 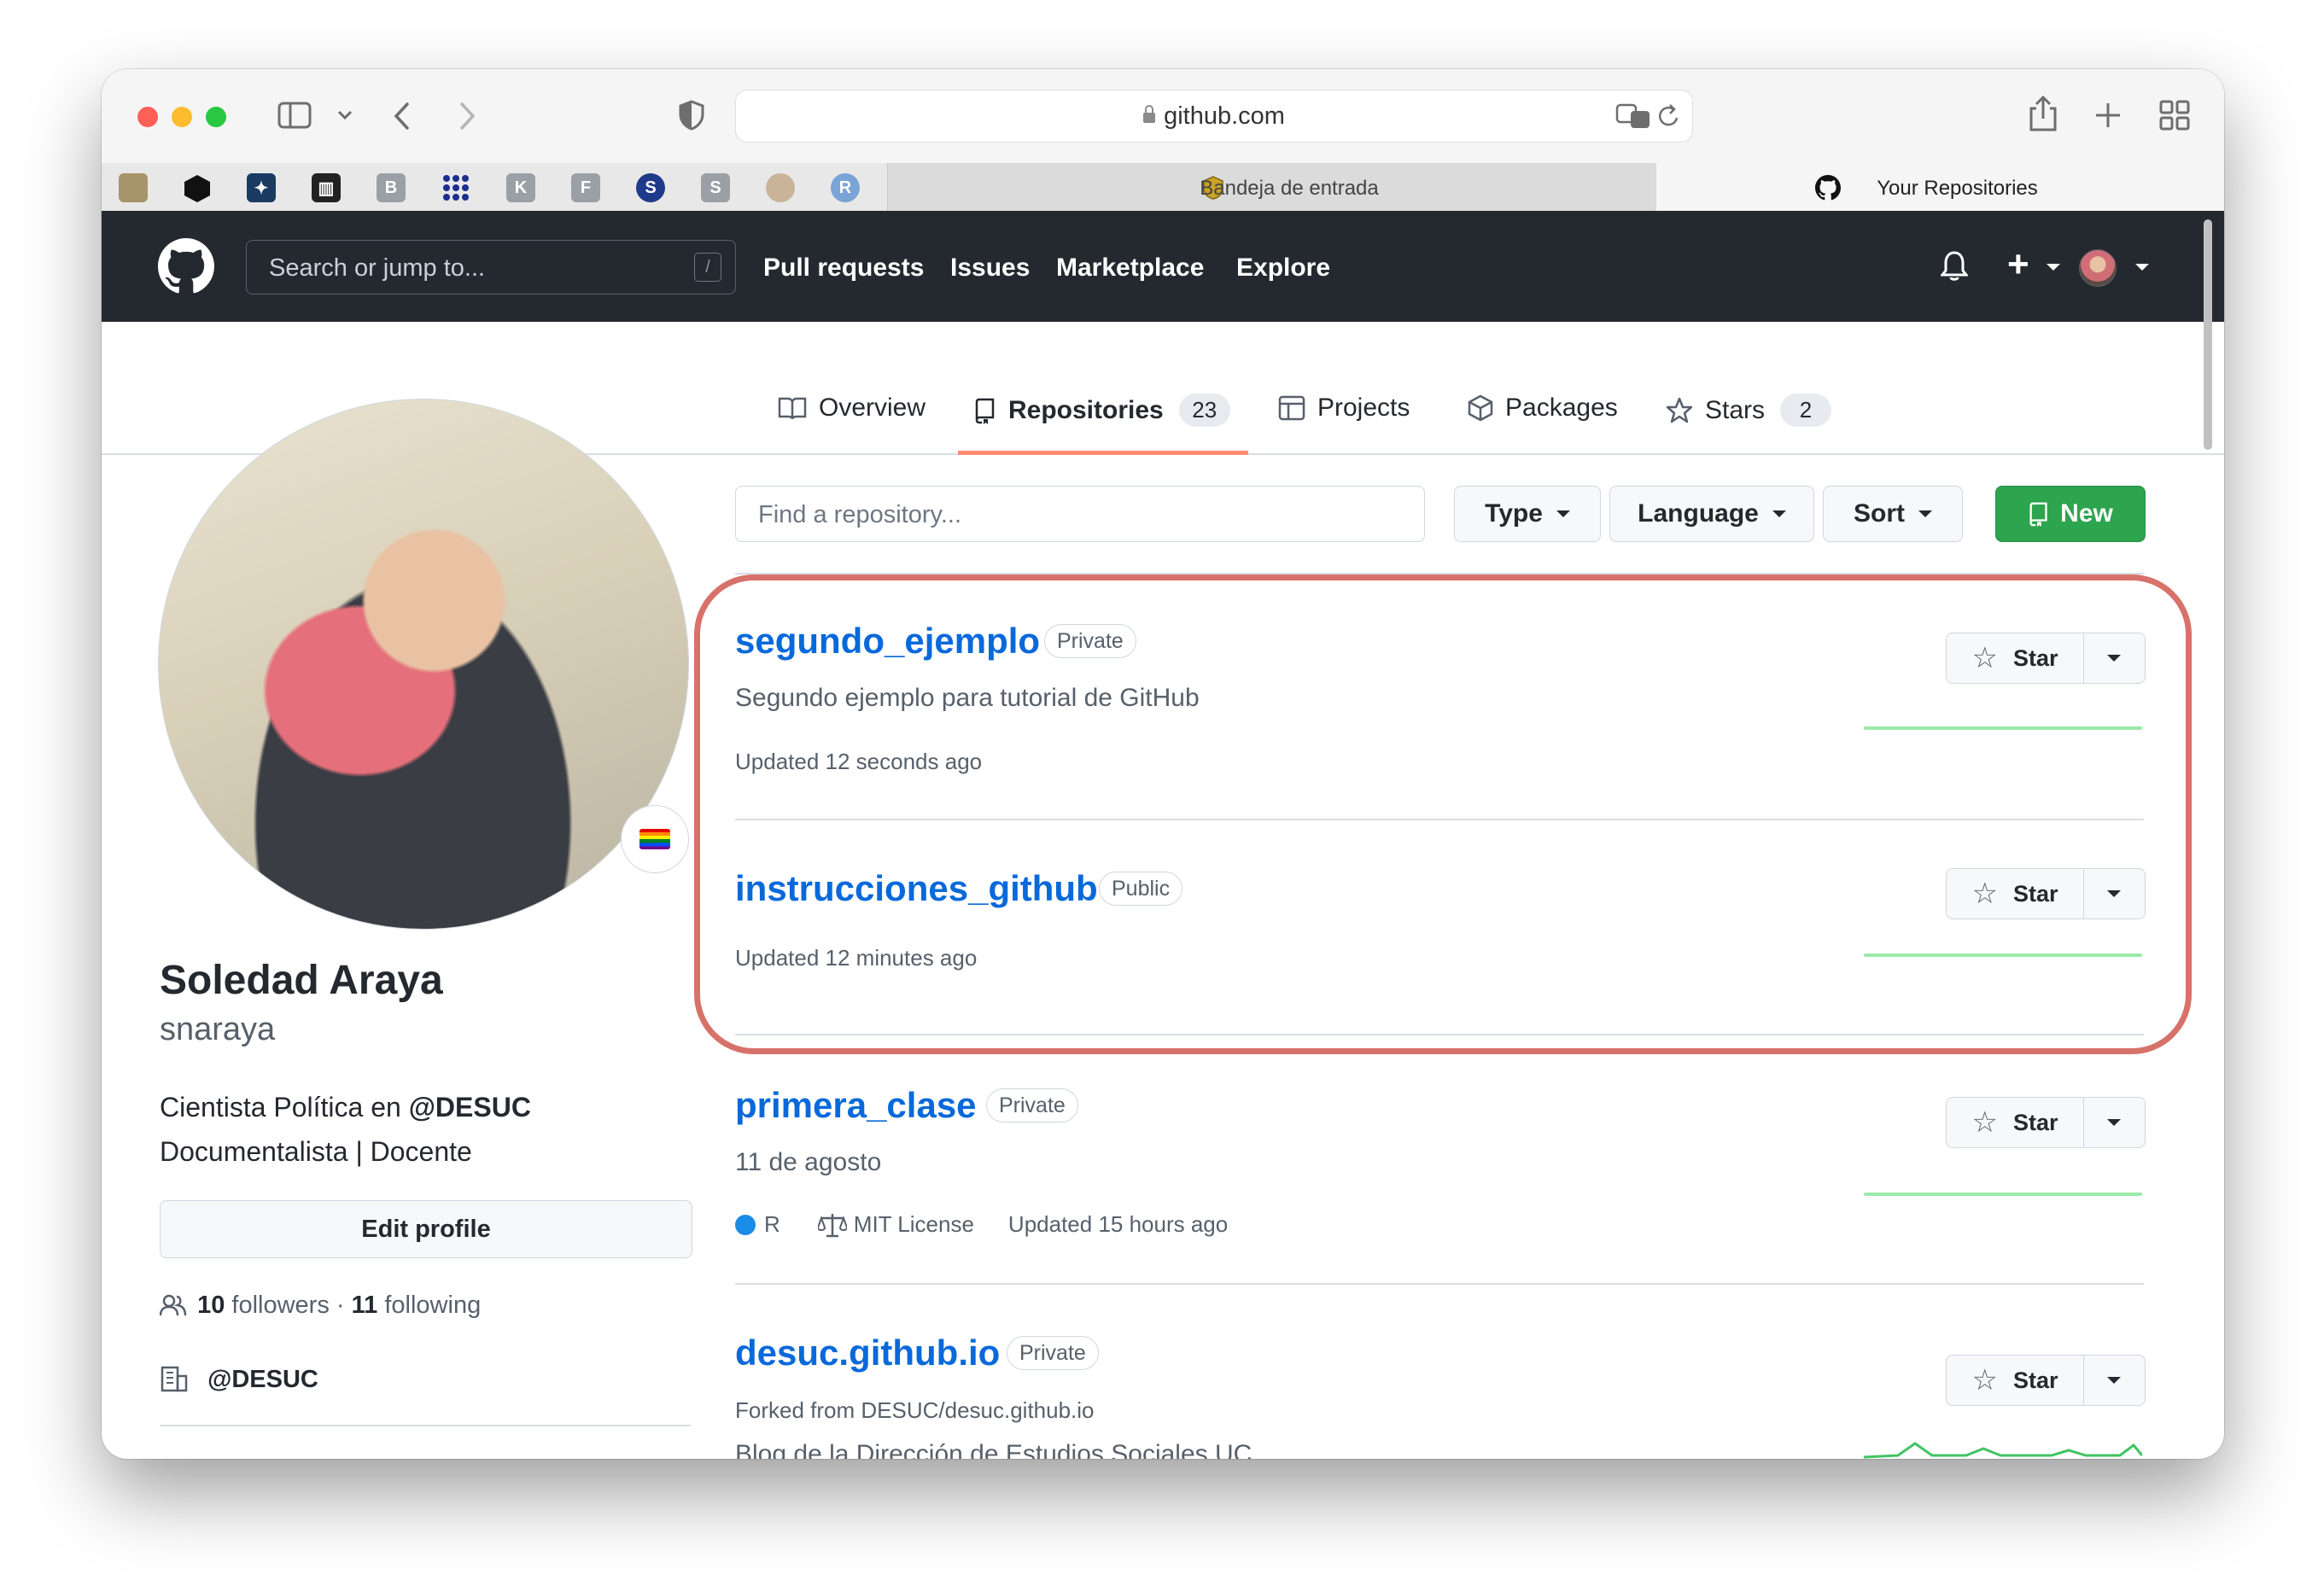 I want to click on favorite-b-icon: B, so click(x=391, y=187).